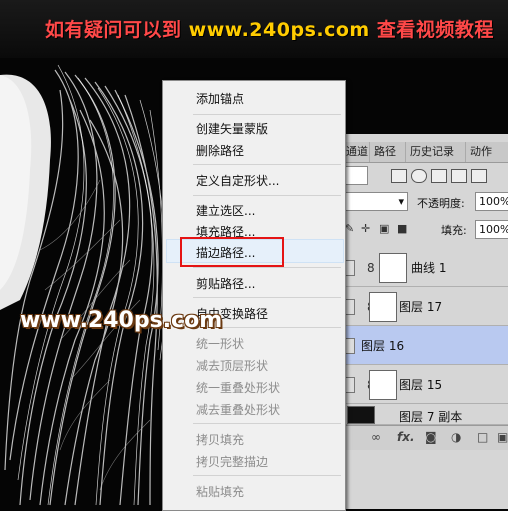 This screenshot has width=508, height=511. Describe the element at coordinates (430, 416) in the screenshot. I see `layer-name: 图层 7 副本` at that location.